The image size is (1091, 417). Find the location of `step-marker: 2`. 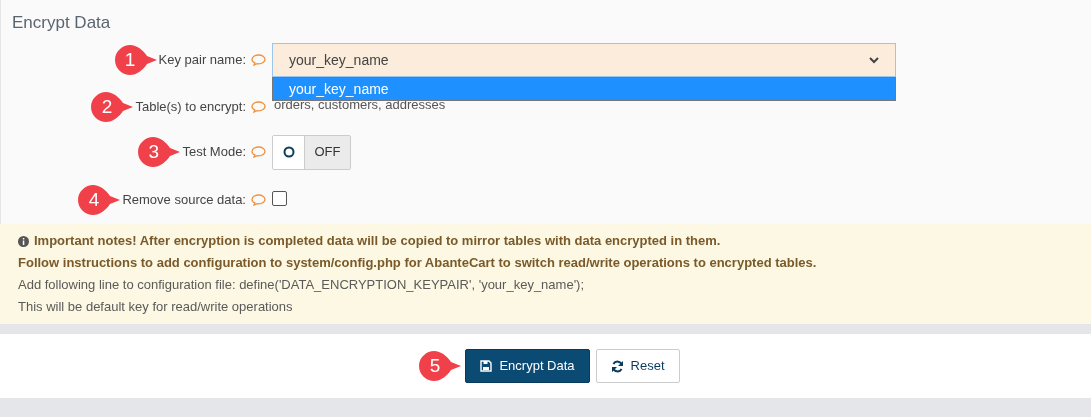

step-marker: 2 is located at coordinates (112, 107).